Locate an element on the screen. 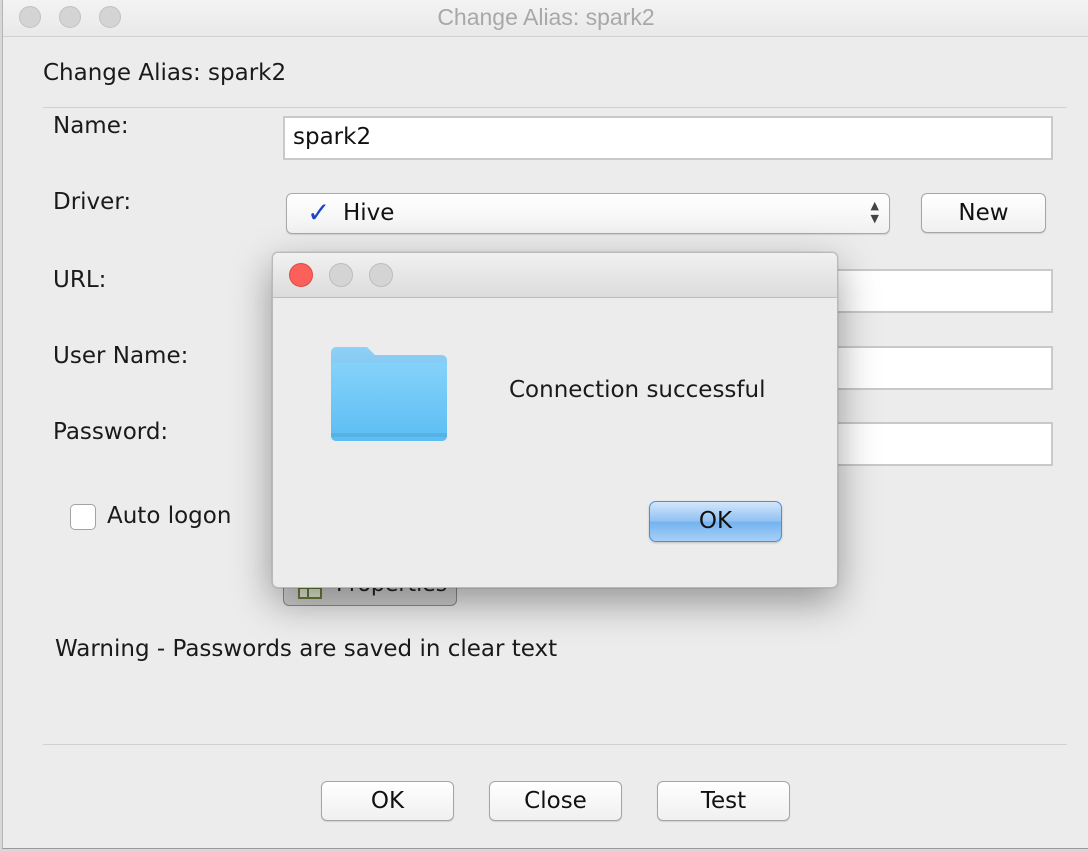 Image resolution: width=1088 pixels, height=852 pixels. form-heading: Change Alias: spark2 is located at coordinates (165, 73).